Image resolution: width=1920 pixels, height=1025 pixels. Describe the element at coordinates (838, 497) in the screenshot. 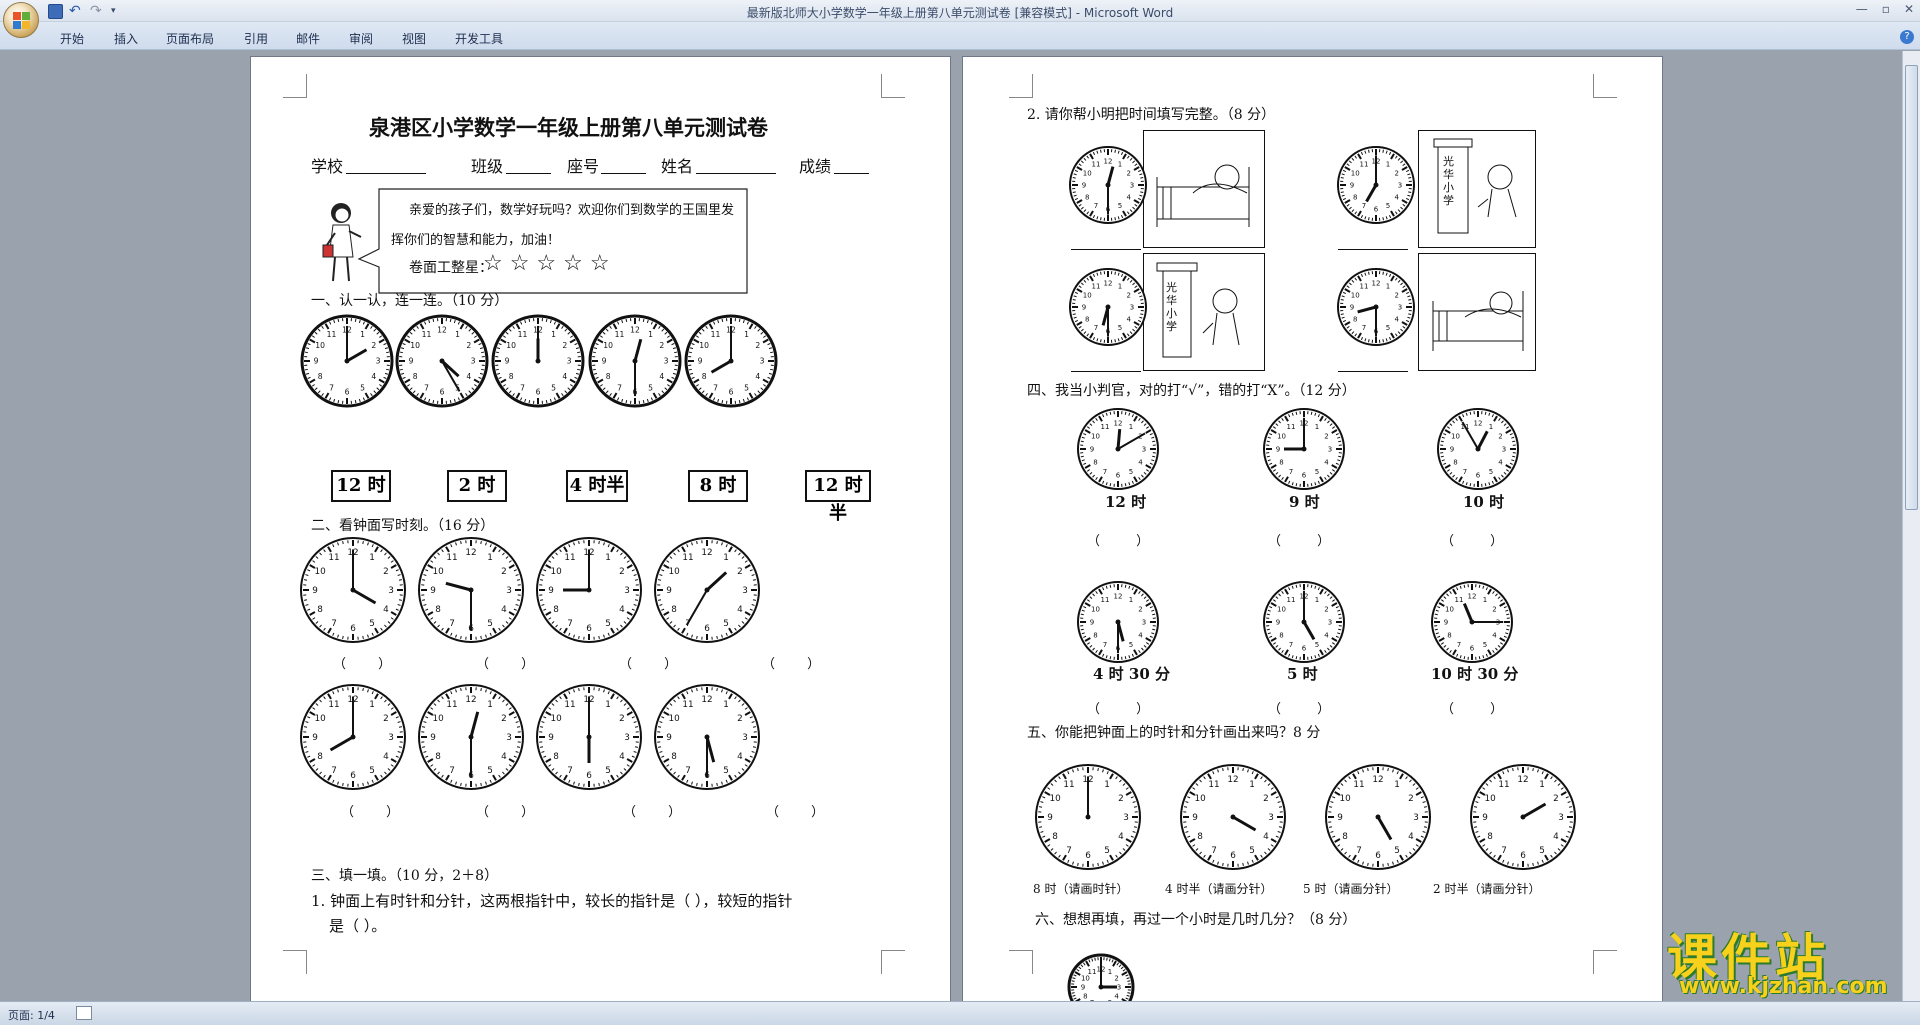

I see `time-label-box: 12 时半` at that location.